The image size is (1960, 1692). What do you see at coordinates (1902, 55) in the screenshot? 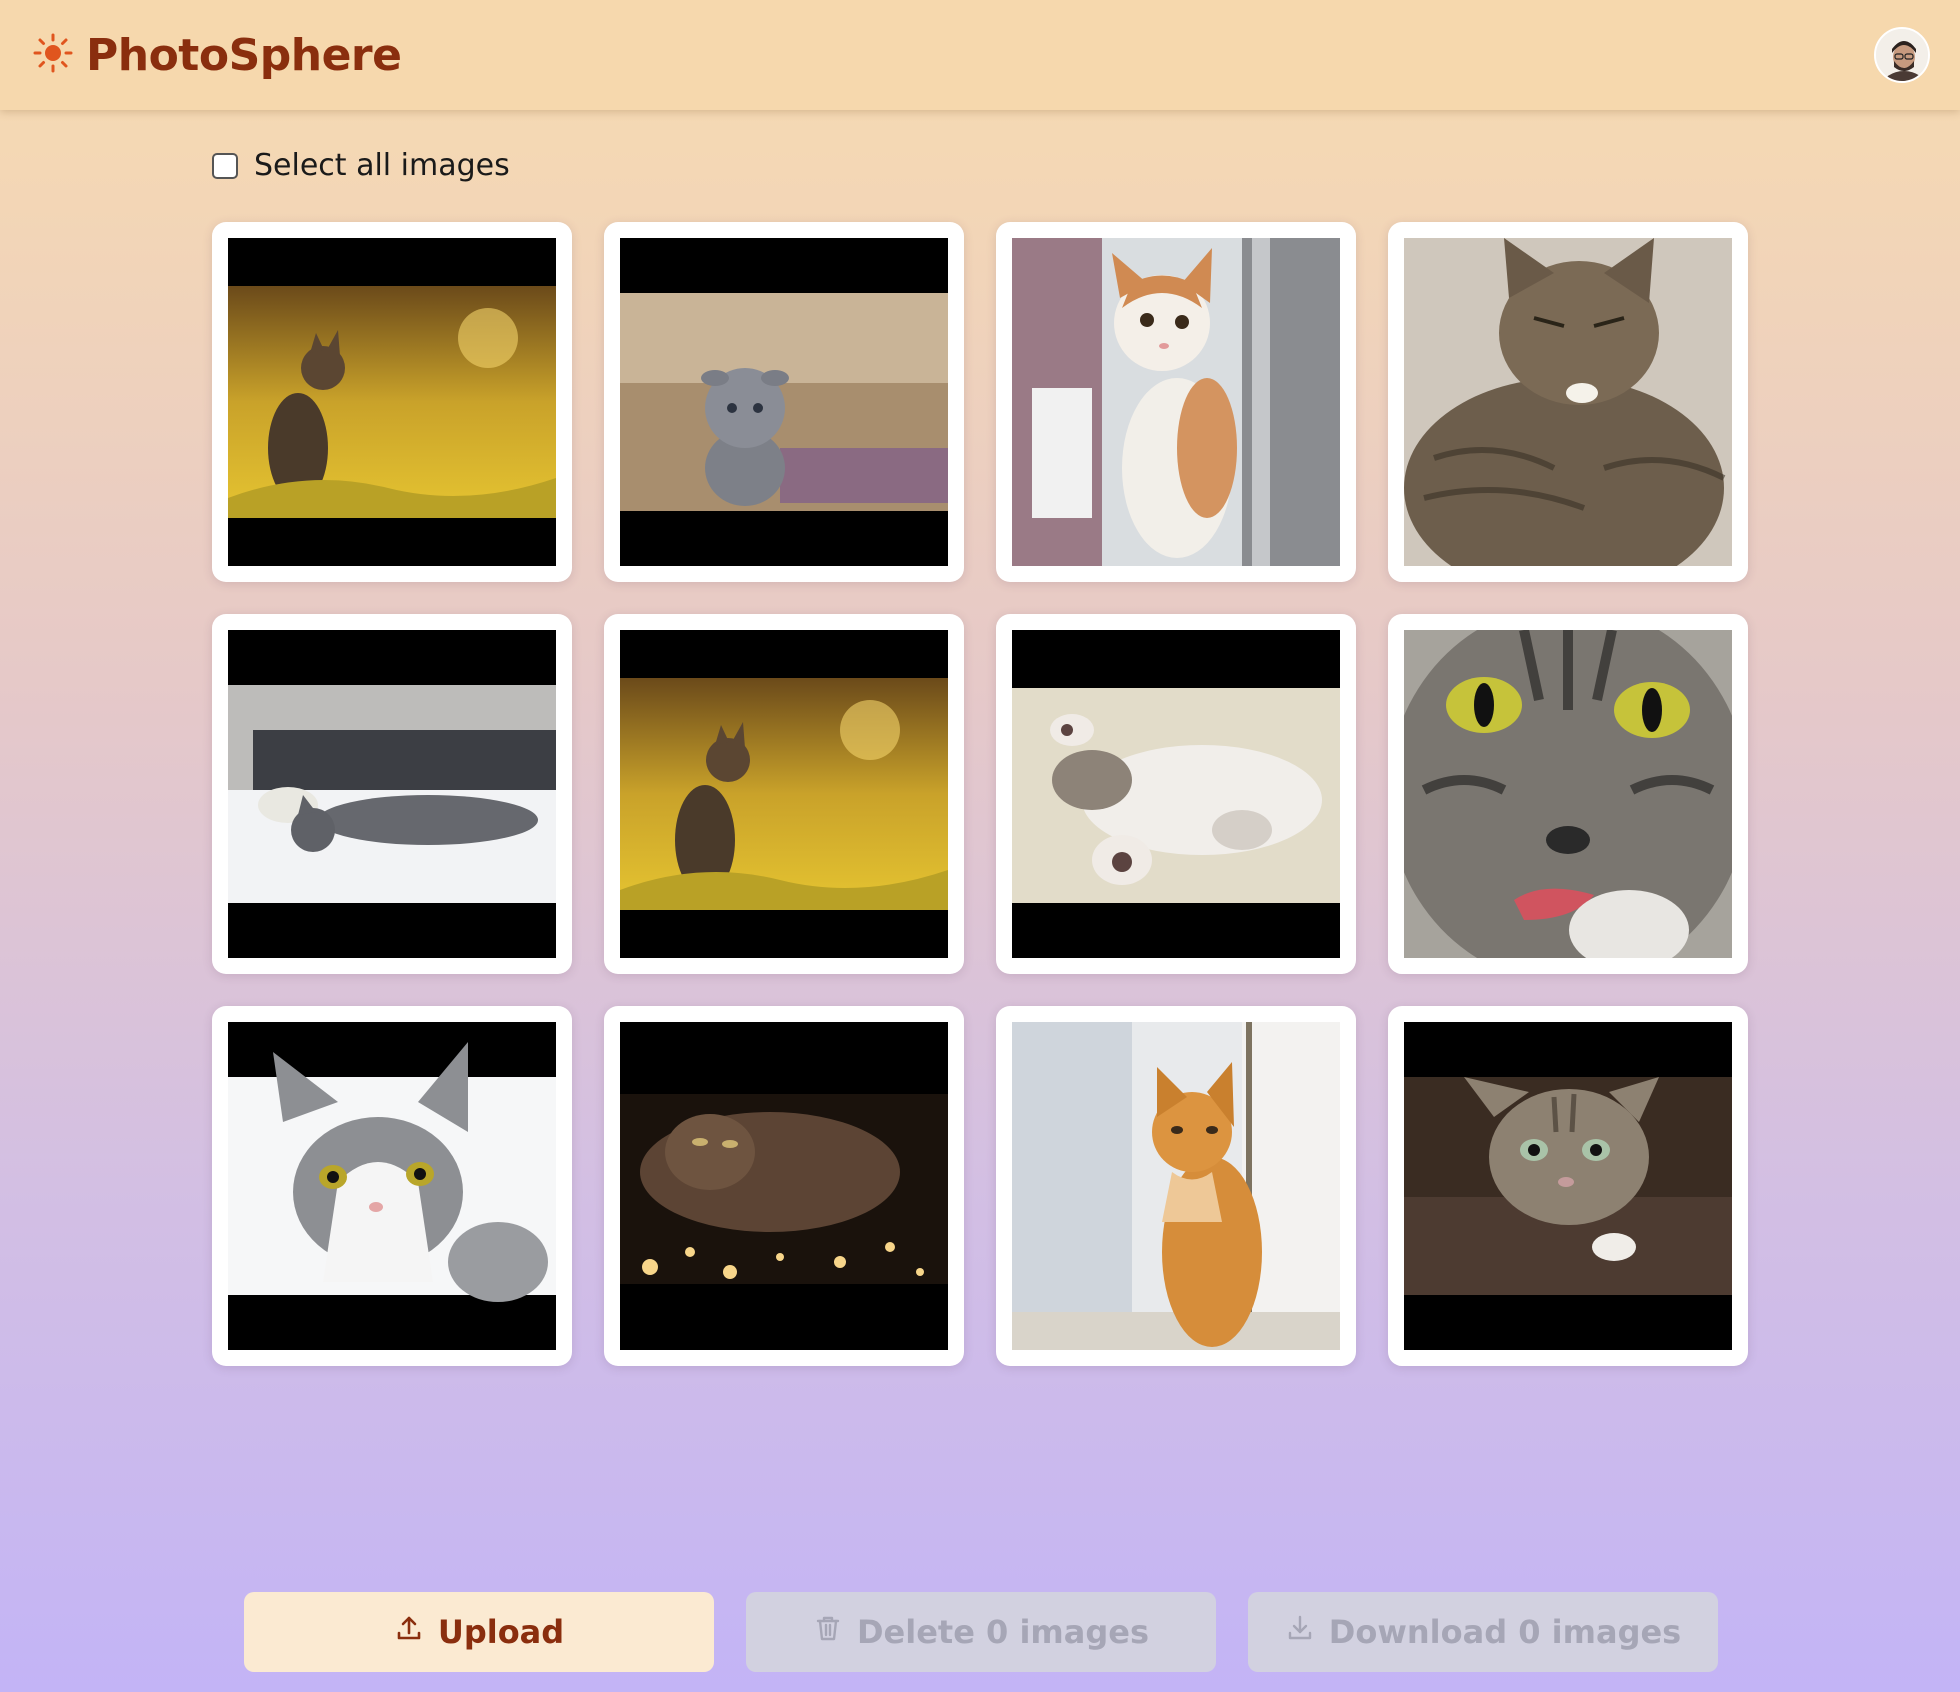
I see `user-avatar` at bounding box center [1902, 55].